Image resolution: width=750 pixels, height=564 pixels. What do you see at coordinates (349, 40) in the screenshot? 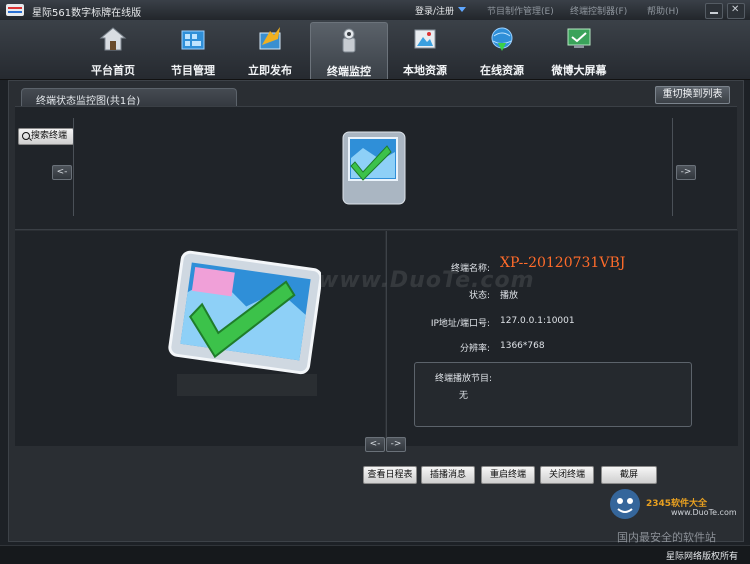
I see `monitor-icon` at bounding box center [349, 40].